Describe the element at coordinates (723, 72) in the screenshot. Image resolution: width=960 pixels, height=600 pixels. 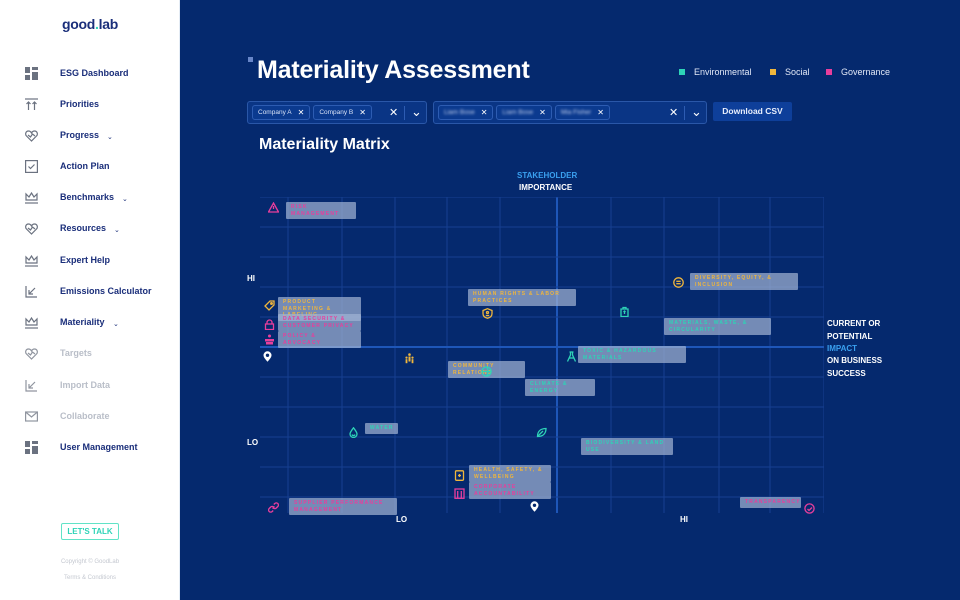
I see `legend-label: Environmental` at that location.